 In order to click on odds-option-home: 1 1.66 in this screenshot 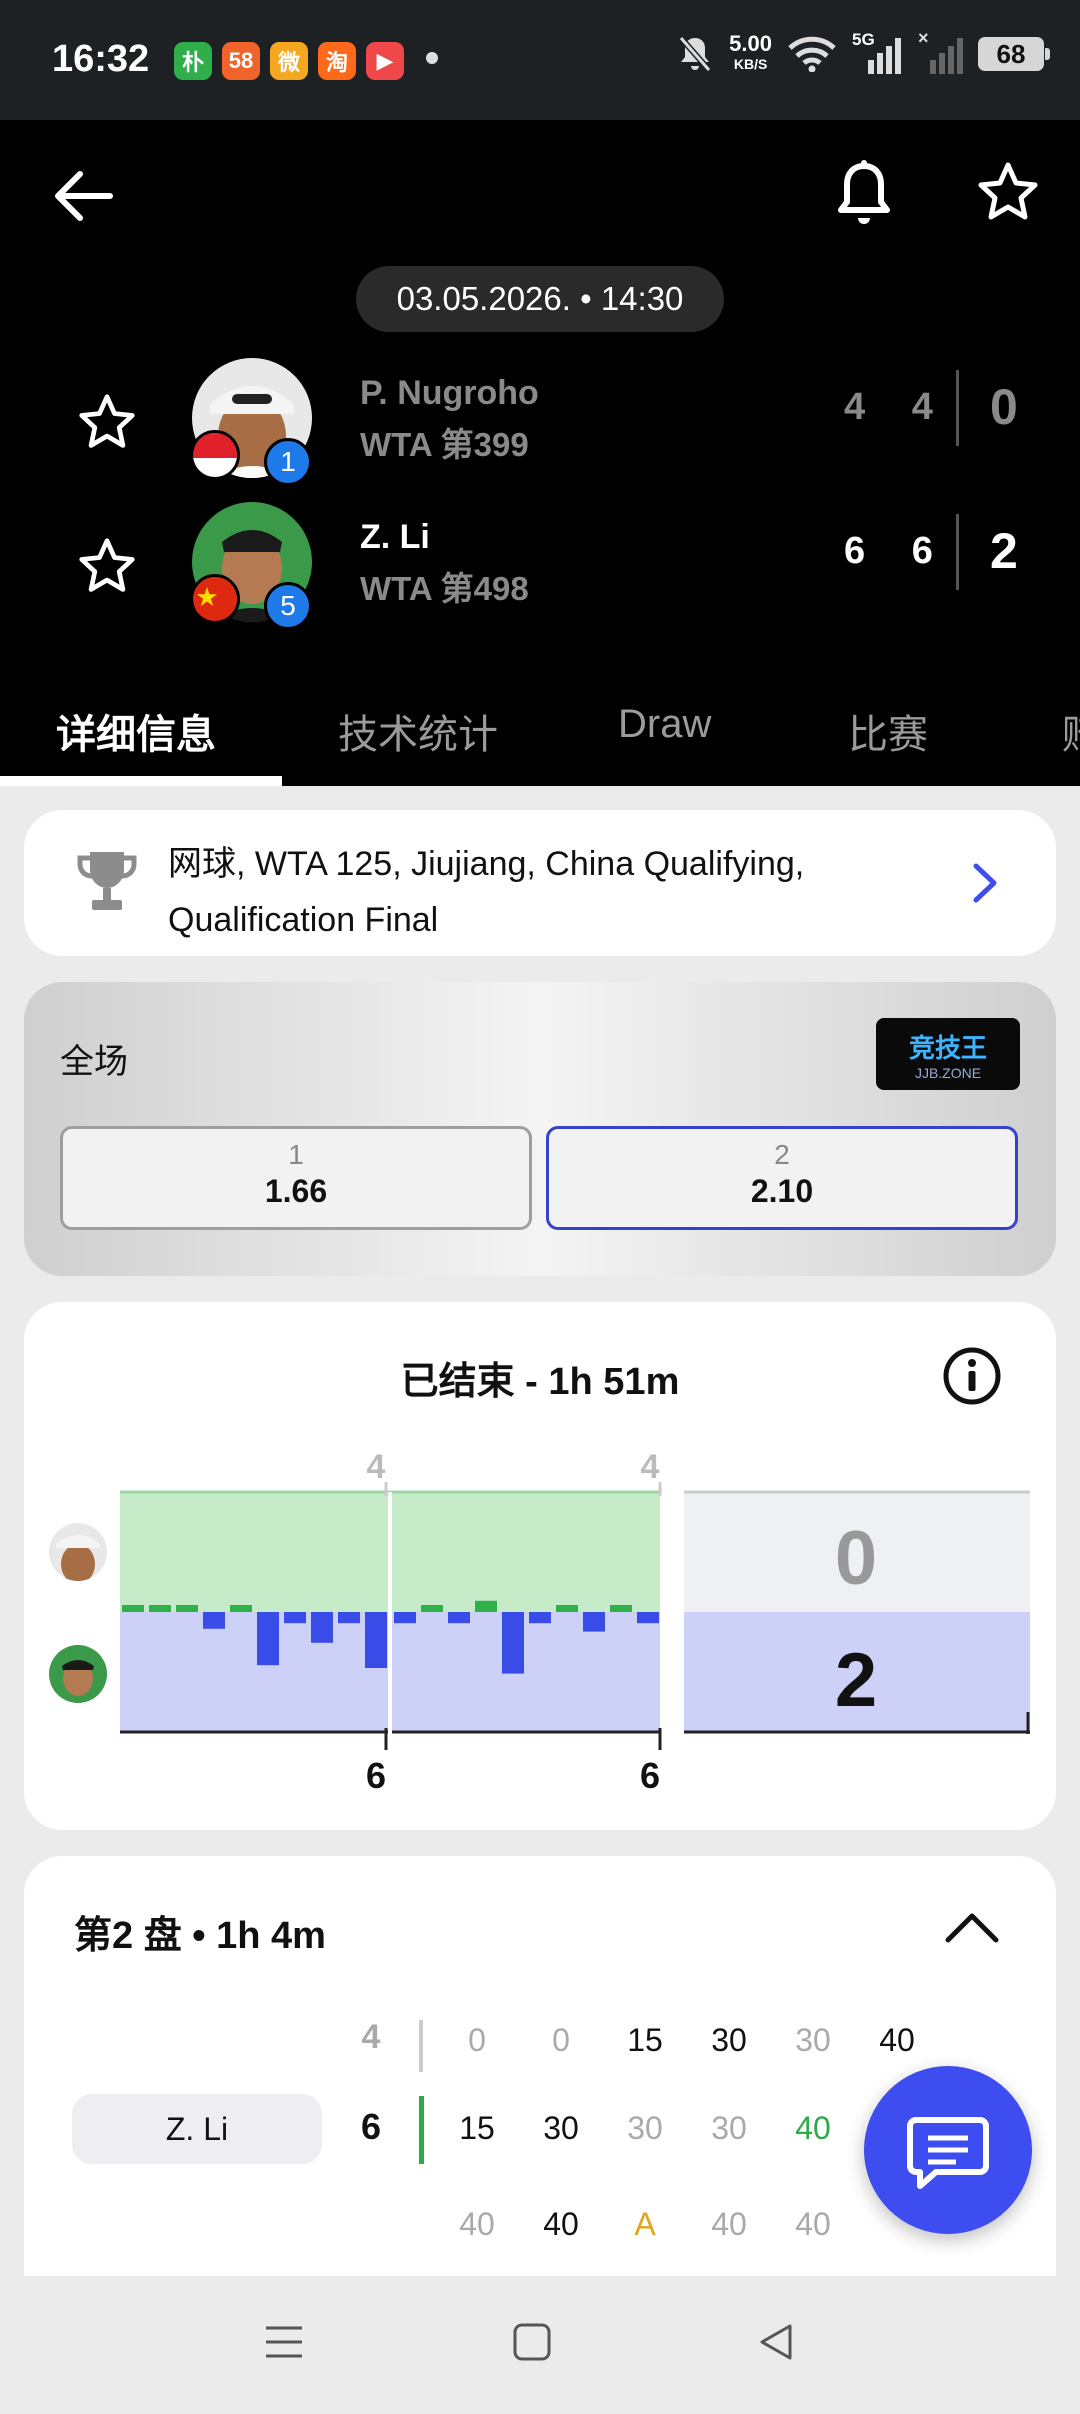, I will do `click(296, 1178)`.